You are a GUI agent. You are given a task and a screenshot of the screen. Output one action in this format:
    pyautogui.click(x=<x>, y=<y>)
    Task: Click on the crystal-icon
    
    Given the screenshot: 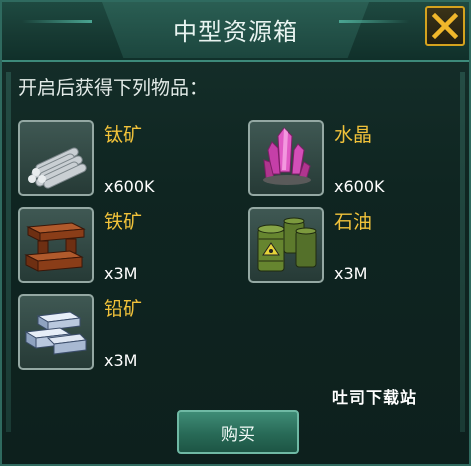 What is the action you would take?
    pyautogui.click(x=287, y=156)
    